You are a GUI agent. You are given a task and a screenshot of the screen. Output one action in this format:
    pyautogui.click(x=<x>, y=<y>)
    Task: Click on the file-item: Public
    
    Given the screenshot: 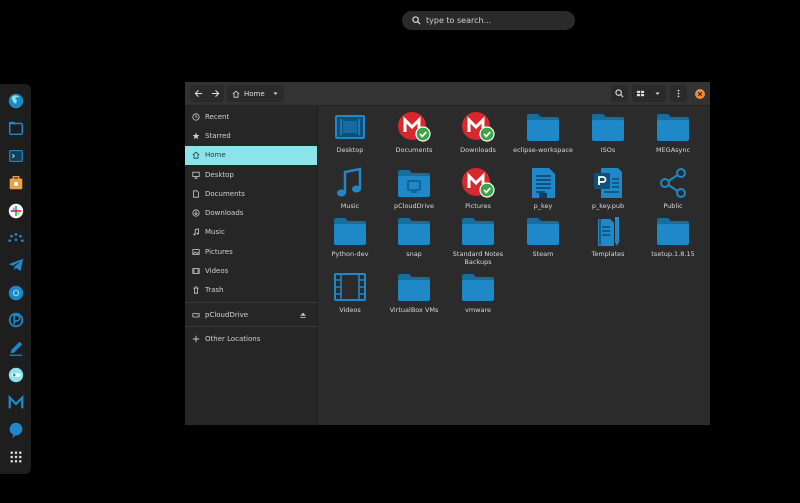 What is the action you would take?
    pyautogui.click(x=673, y=188)
    